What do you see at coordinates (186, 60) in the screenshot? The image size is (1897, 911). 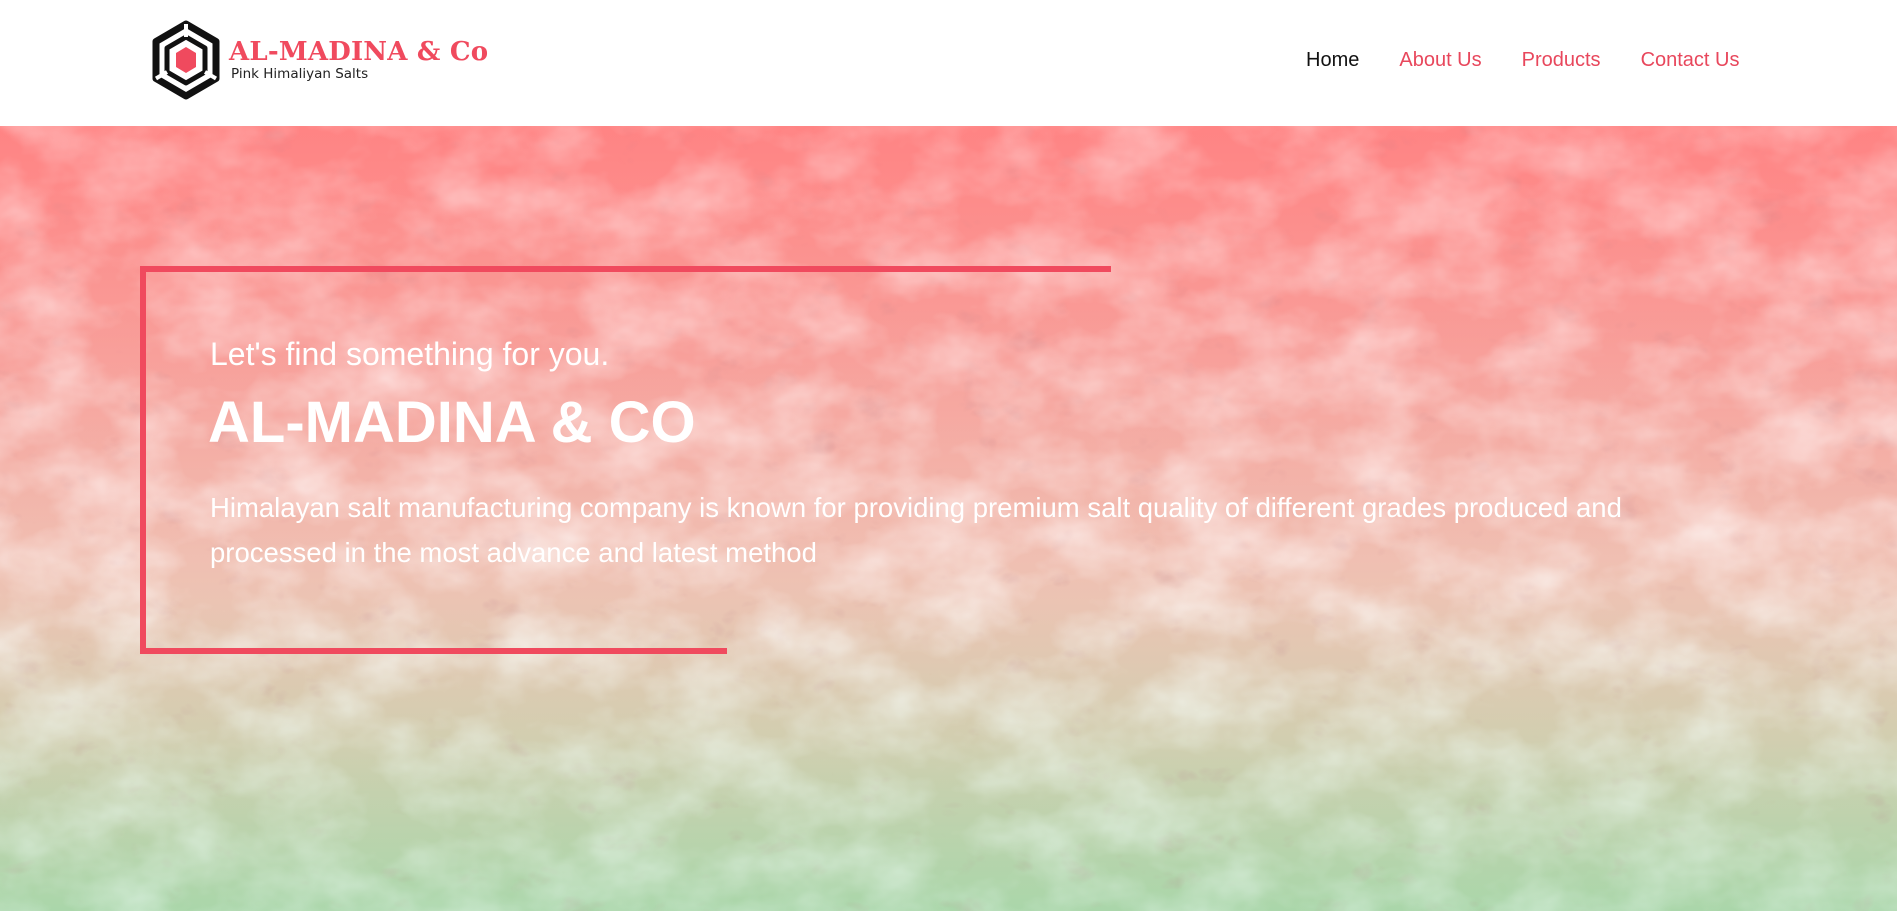 I see `hexagon-logo-icon` at bounding box center [186, 60].